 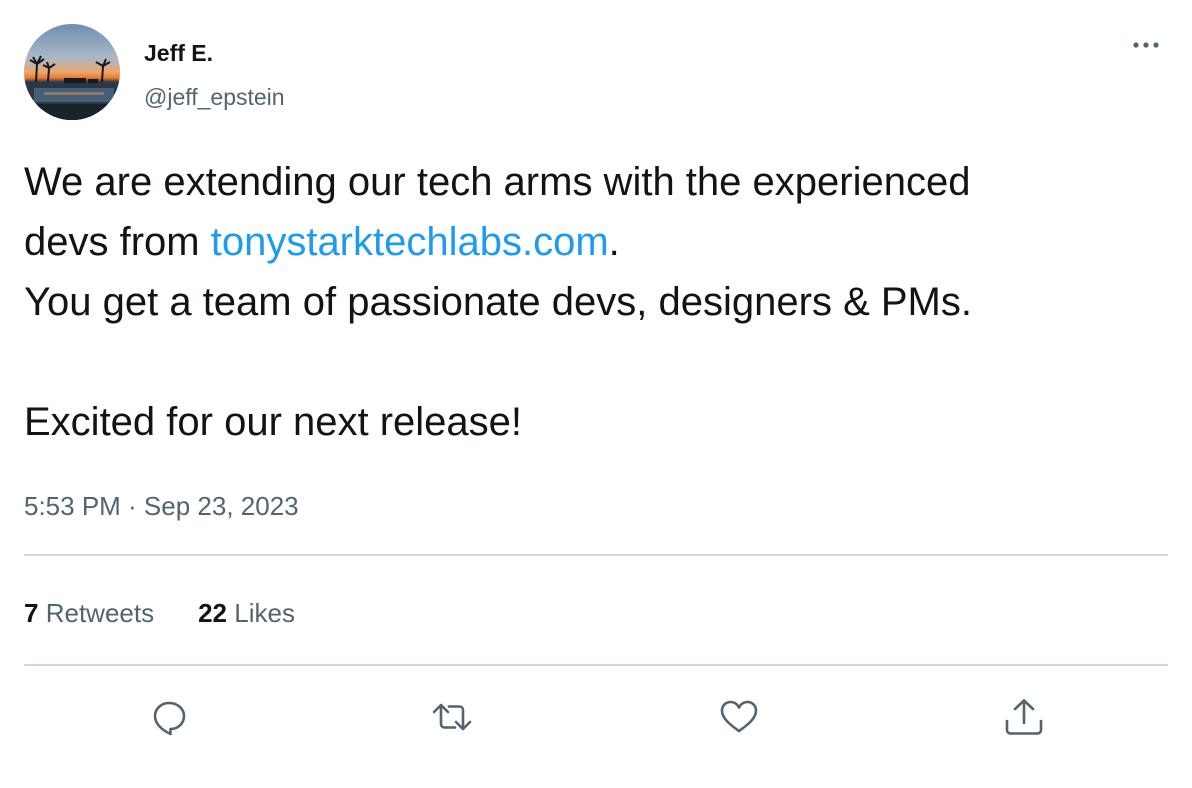 What do you see at coordinates (100, 613) in the screenshot?
I see `retweets-label: Retweets` at bounding box center [100, 613].